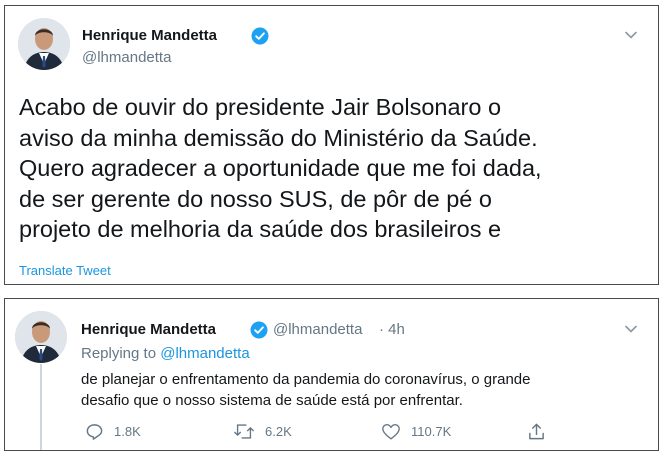 This screenshot has width=669, height=457. Describe the element at coordinates (431, 431) in the screenshot. I see `like-count: 110.7K` at that location.